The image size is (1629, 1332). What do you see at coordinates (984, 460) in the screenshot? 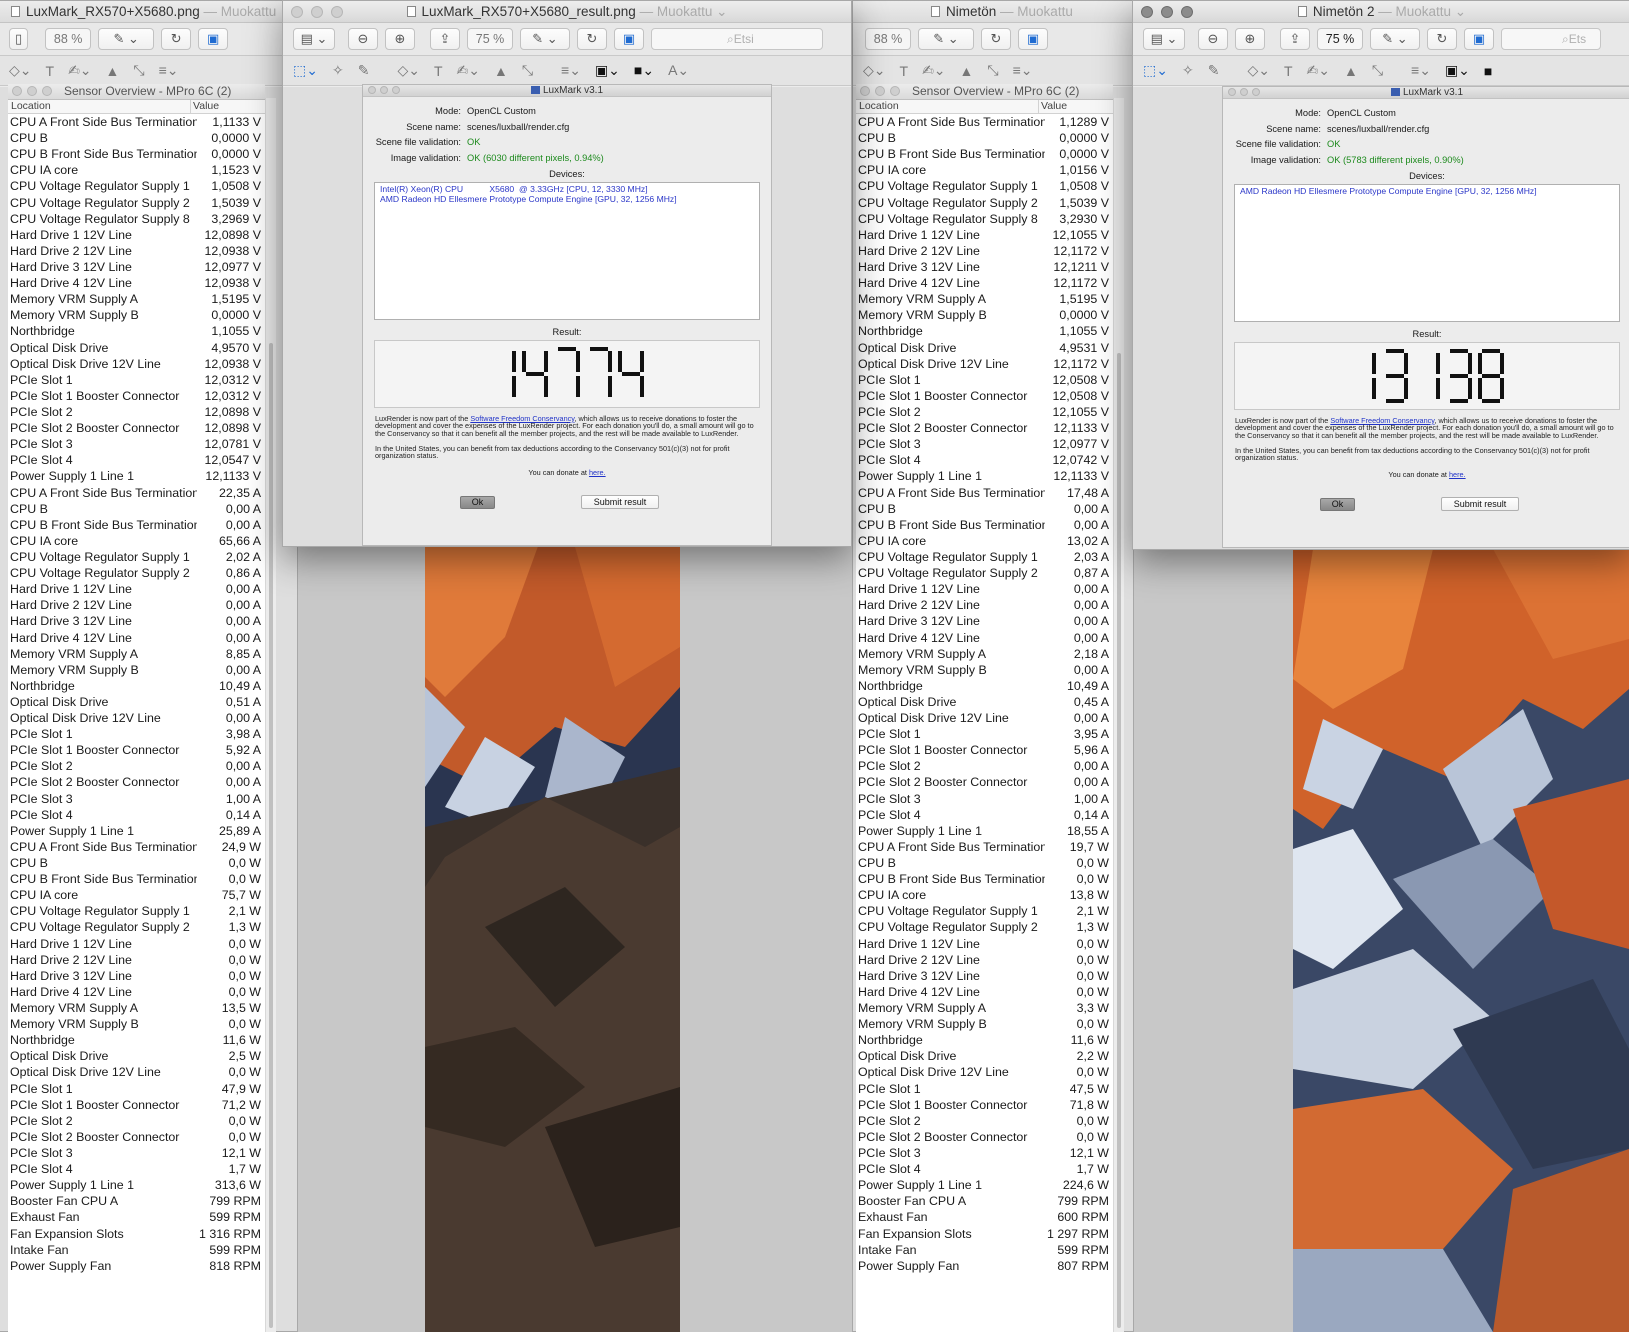
I see `sensor-row: PCIe Slot 4 12,0742 V` at bounding box center [984, 460].